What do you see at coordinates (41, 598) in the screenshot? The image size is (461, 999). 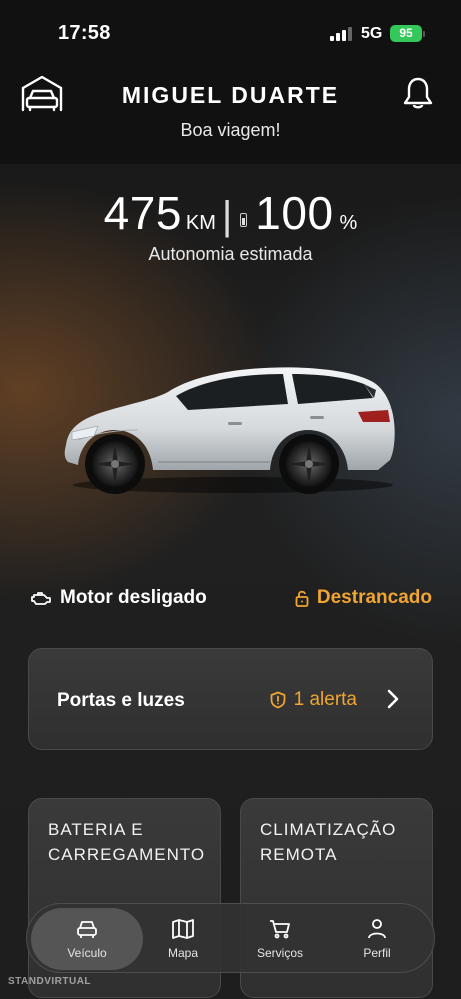 I see `engine-icon` at bounding box center [41, 598].